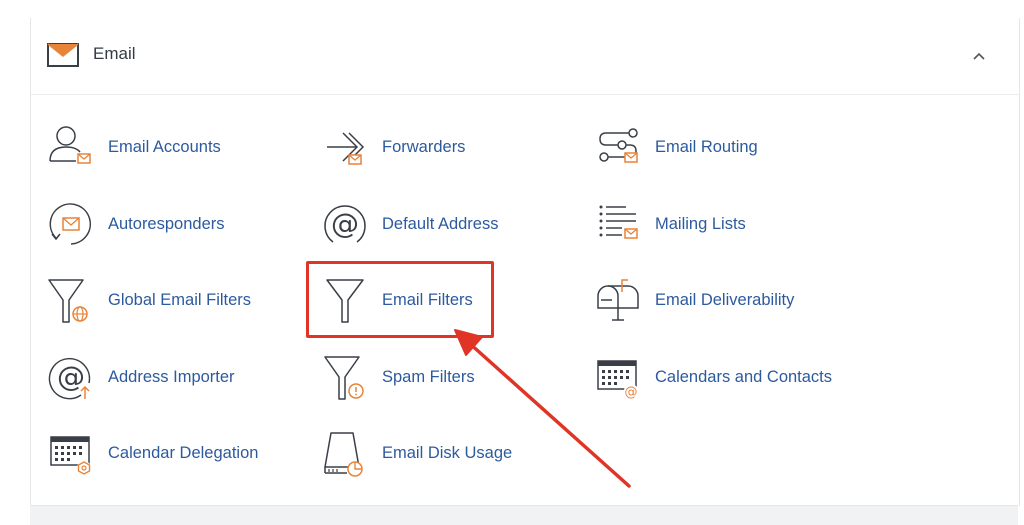 This screenshot has width=1024, height=525. What do you see at coordinates (166, 223) in the screenshot?
I see `item-label: Autoresponders` at bounding box center [166, 223].